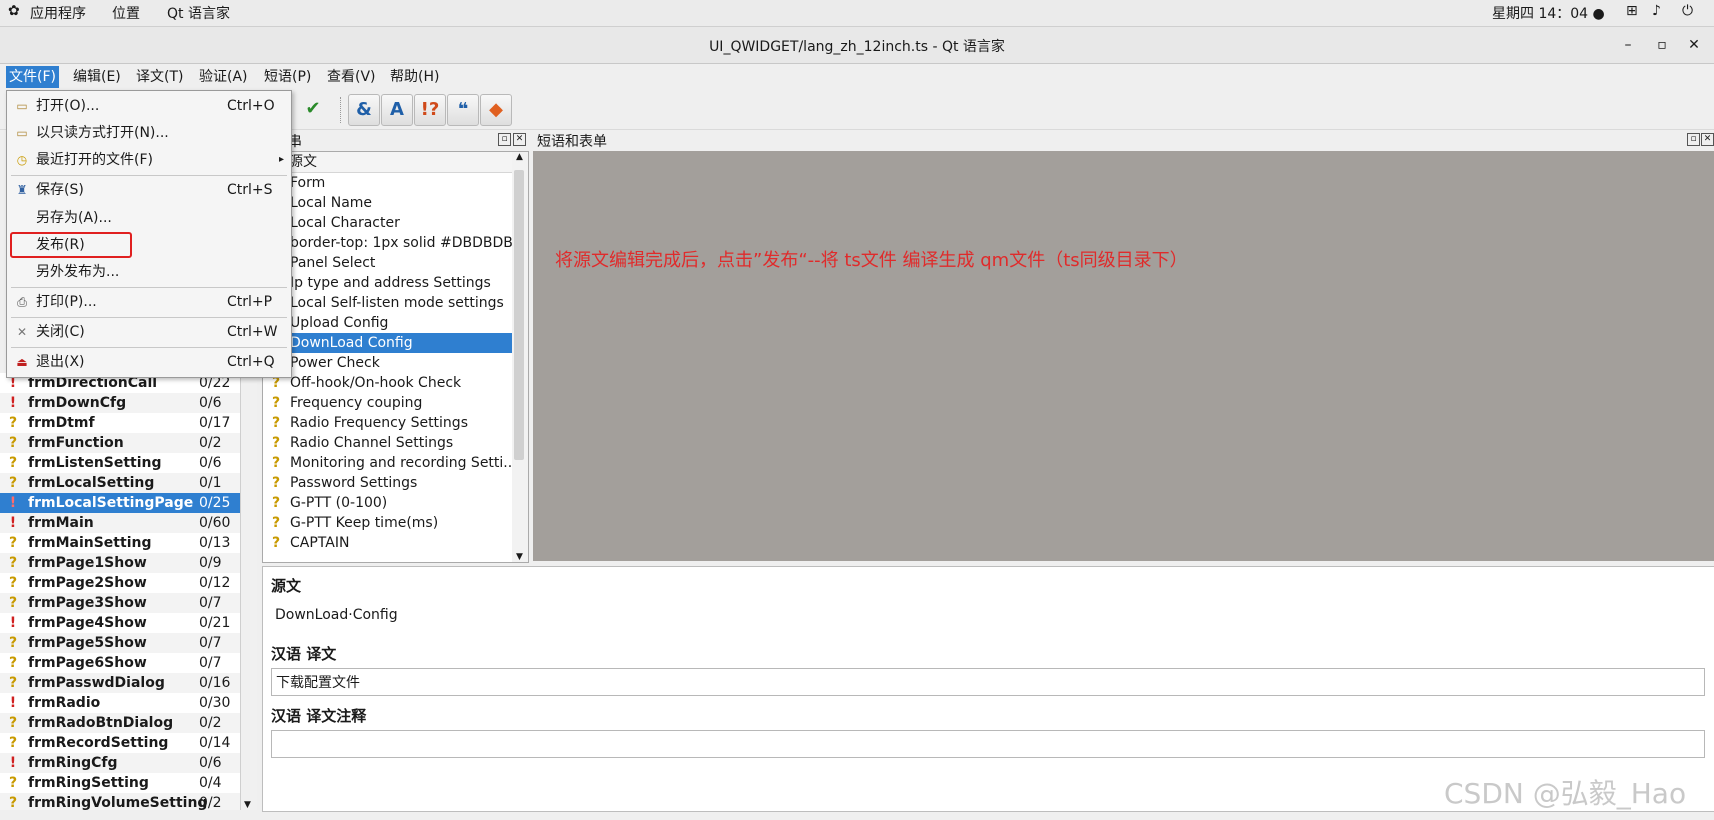 Image resolution: width=1714 pixels, height=820 pixels. I want to click on menu-validation: 验证(A), so click(223, 77).